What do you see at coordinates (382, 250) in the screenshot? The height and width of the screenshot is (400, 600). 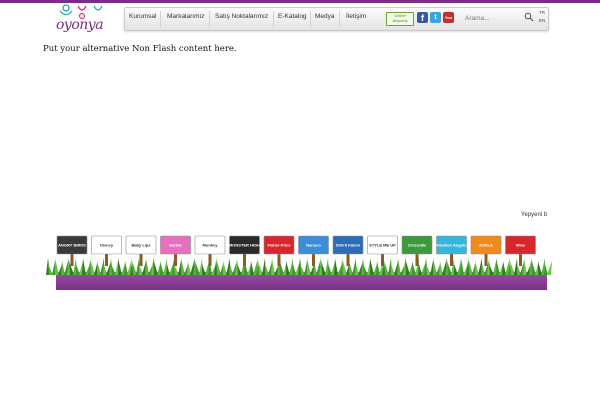 I see `brand-logo-sign: STYLE ME UP` at bounding box center [382, 250].